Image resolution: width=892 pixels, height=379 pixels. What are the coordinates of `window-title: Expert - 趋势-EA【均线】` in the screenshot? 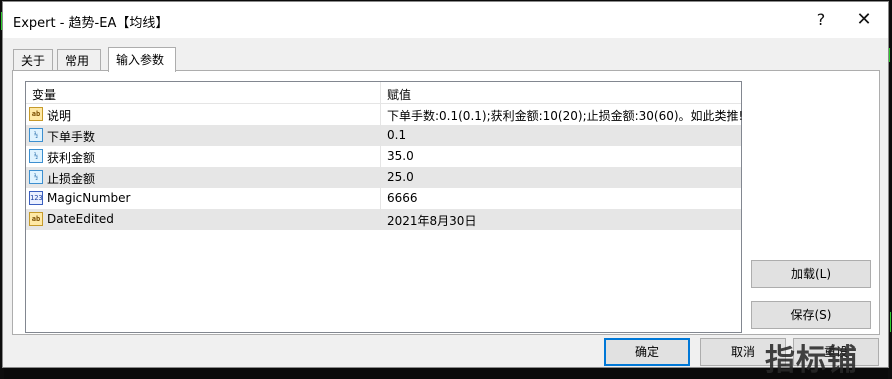 It's located at (91, 23).